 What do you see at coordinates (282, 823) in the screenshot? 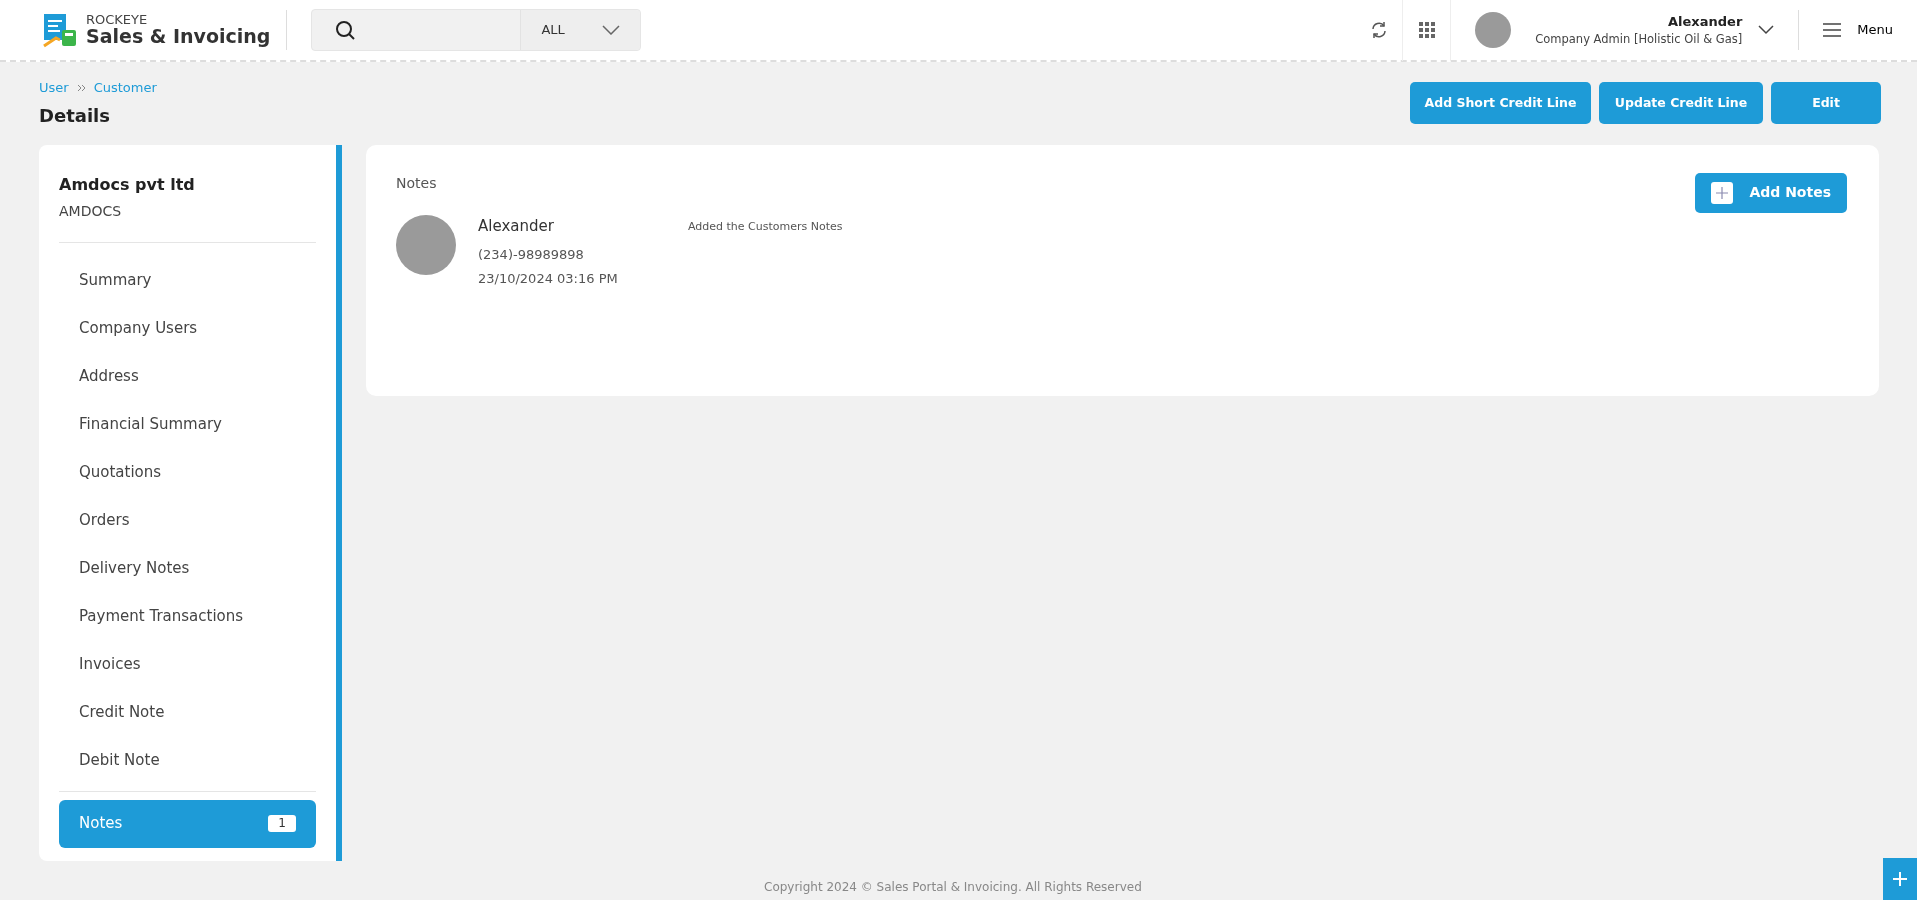
I see `count-badge: 1` at bounding box center [282, 823].